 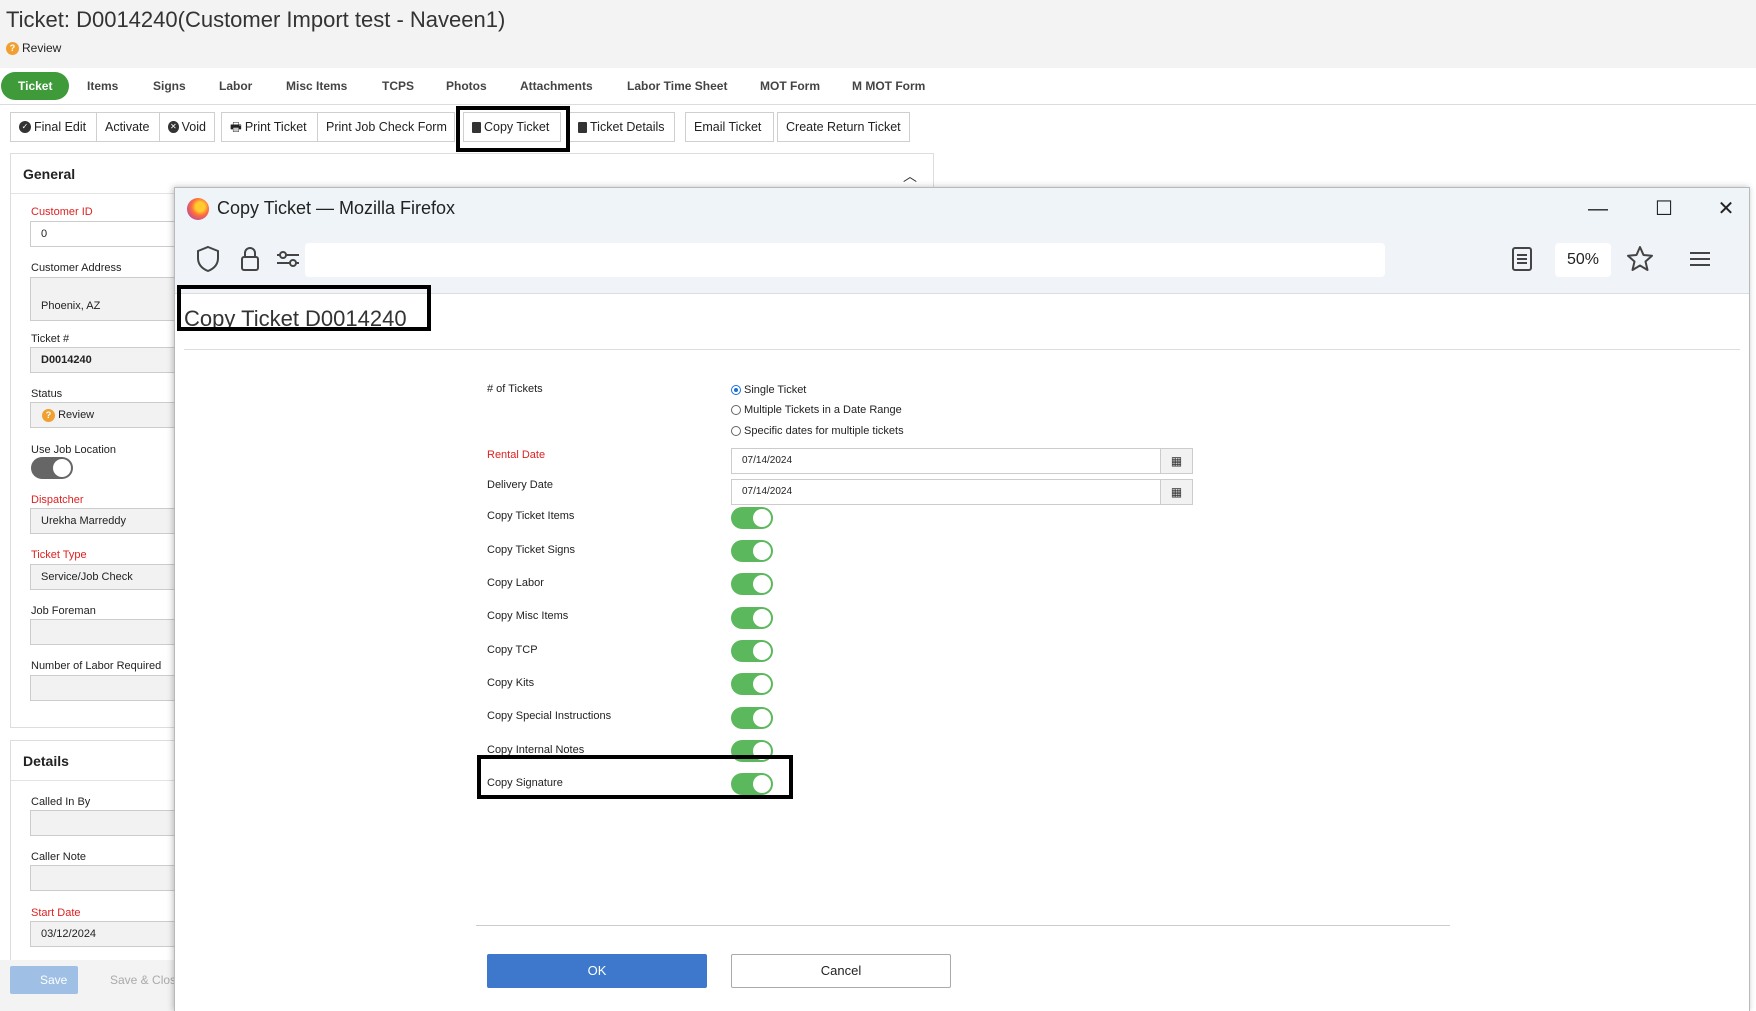 What do you see at coordinates (752, 718) in the screenshot?
I see `copy-special-instructions-toggle` at bounding box center [752, 718].